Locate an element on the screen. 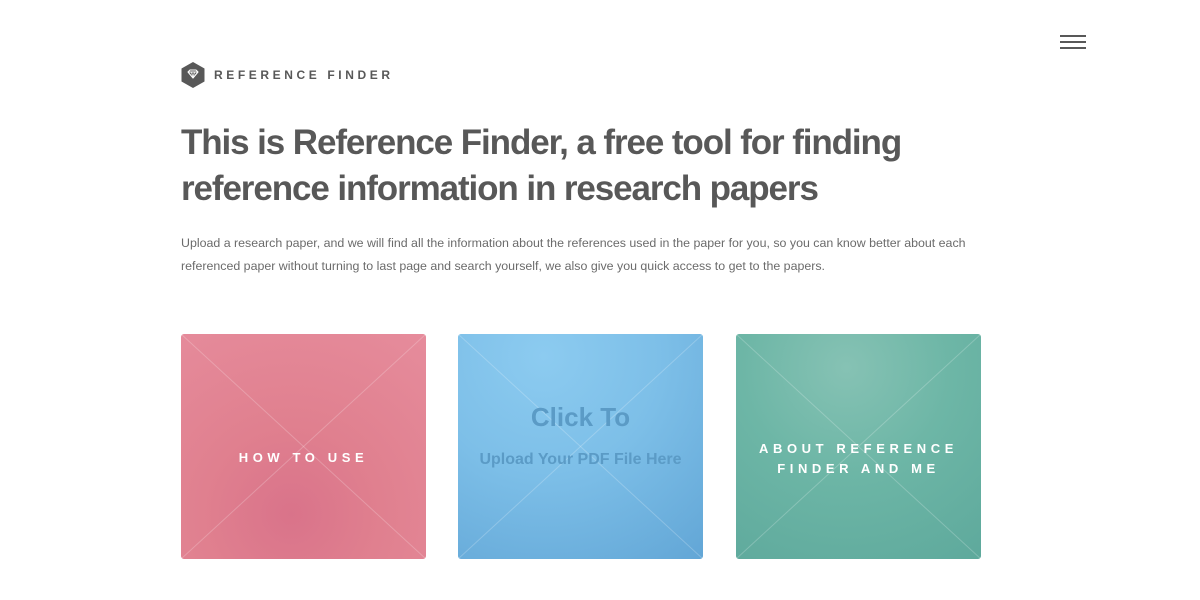 The width and height of the screenshot is (1200, 600). about-tile: ABOUT REFERENCE FINDER AND ME is located at coordinates (858, 446).